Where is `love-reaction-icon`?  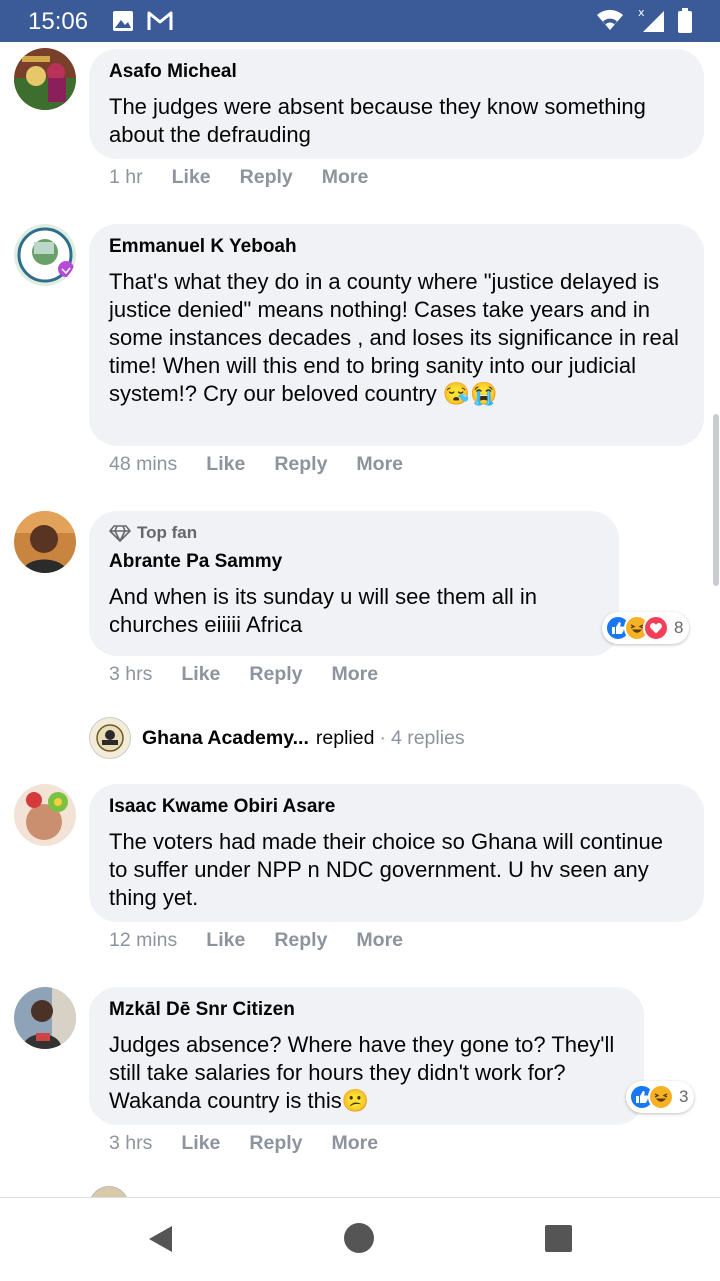
love-reaction-icon is located at coordinates (656, 628).